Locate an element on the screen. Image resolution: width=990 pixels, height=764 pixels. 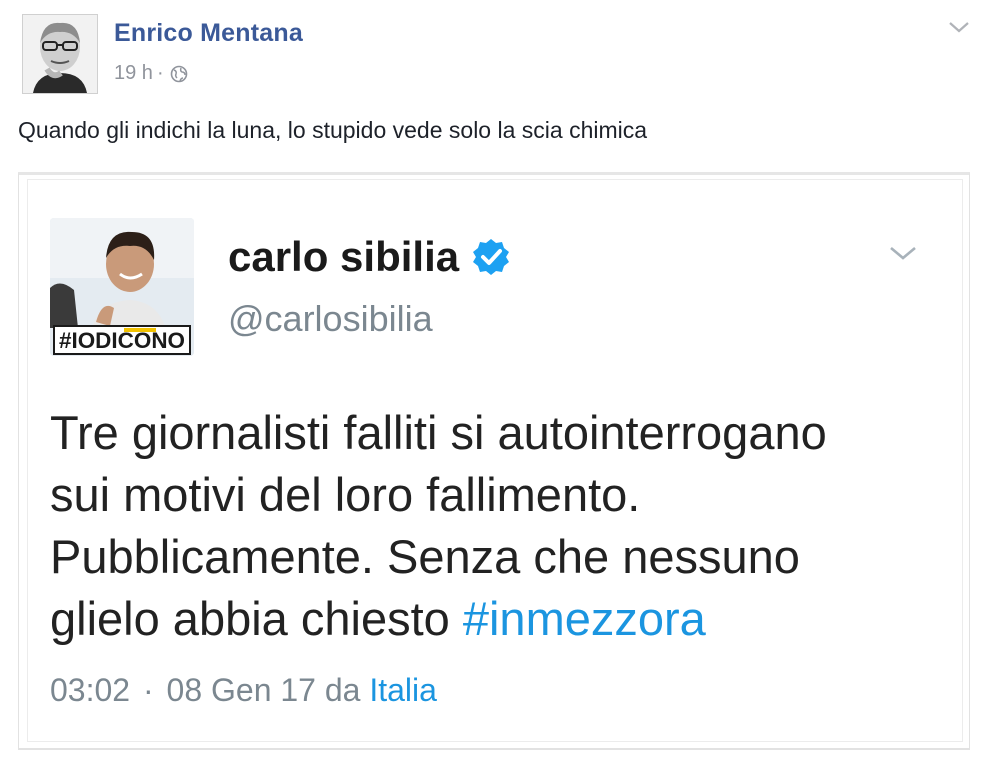
tweet-avatar: #IODICONO is located at coordinates (122, 287).